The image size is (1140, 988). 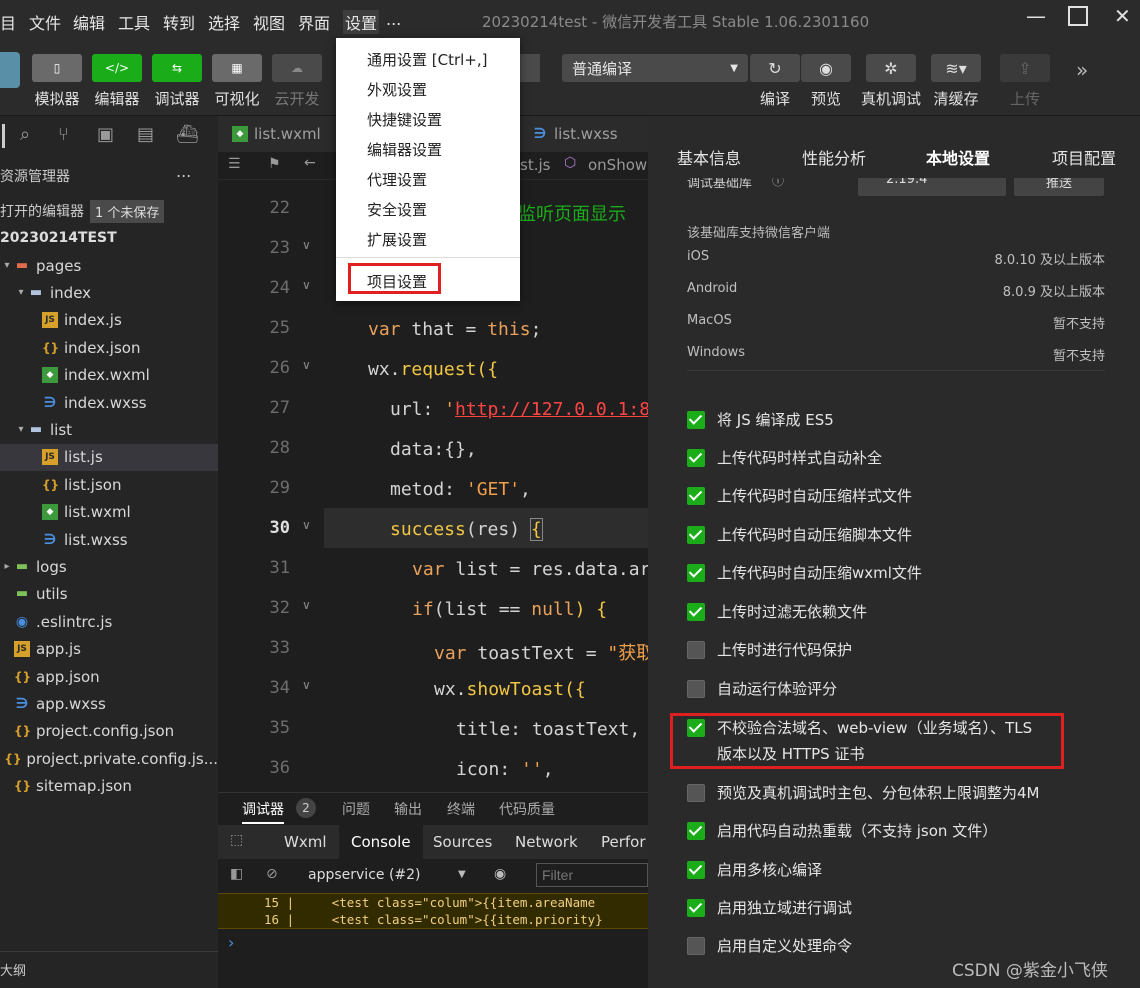 What do you see at coordinates (617, 165) in the screenshot?
I see `breadcrumb-function: onShow` at bounding box center [617, 165].